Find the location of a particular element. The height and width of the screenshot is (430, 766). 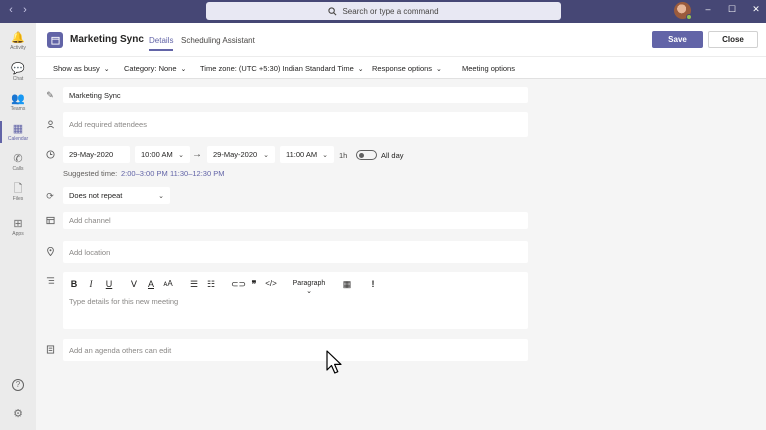

settings-button: ⚙ is located at coordinates (18, 414).